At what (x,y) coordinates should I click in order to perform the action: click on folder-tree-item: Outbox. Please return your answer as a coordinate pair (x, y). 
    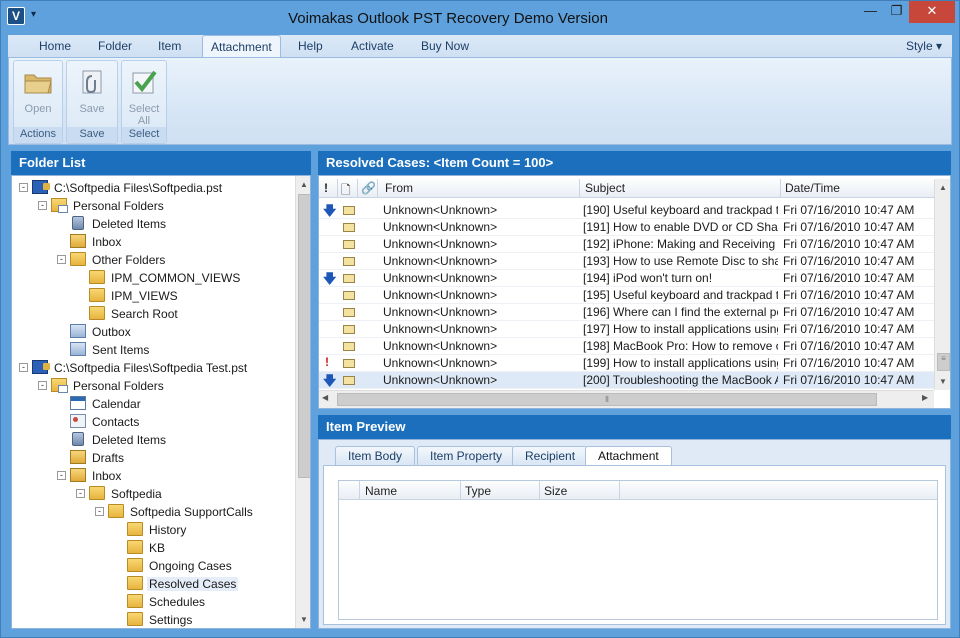
    Looking at the image, I should click on (101, 332).